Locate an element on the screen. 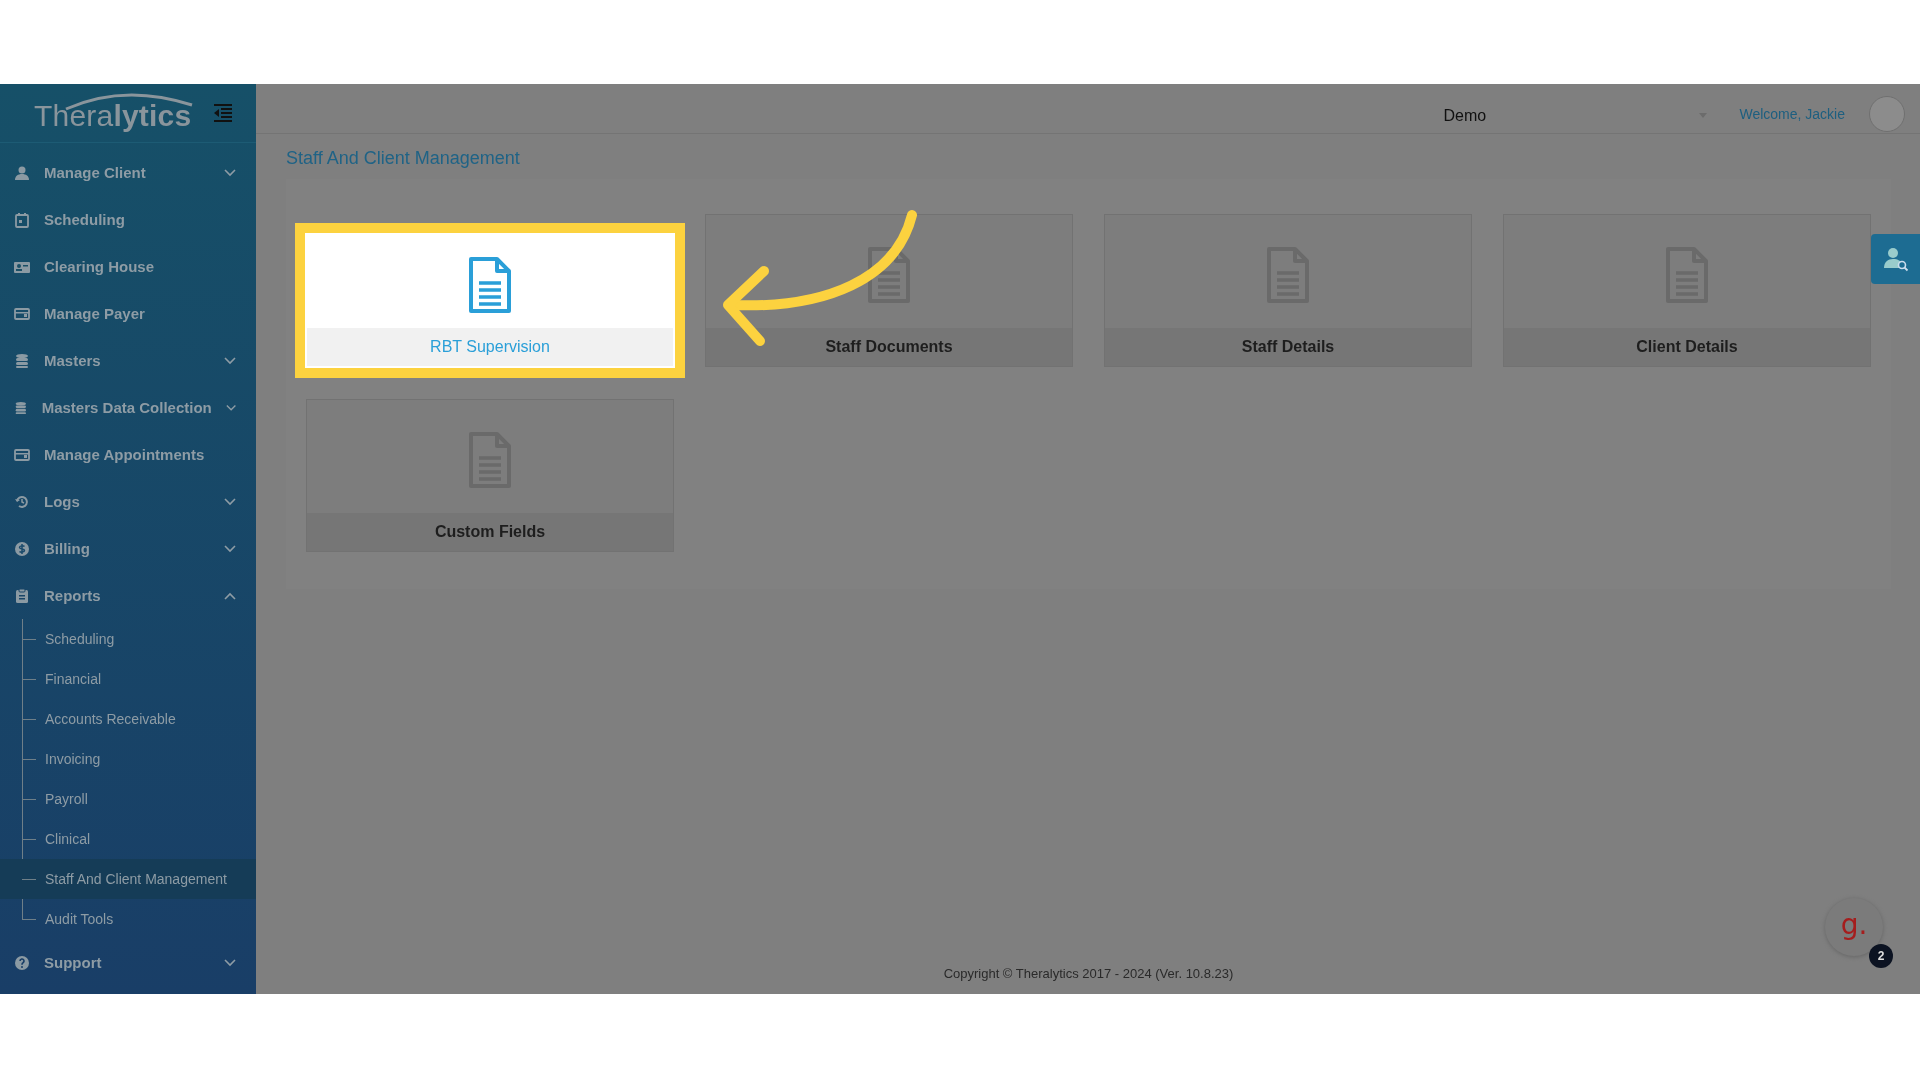 This screenshot has height=1080, width=1920. submenu-item: Clinical is located at coordinates (128, 839).